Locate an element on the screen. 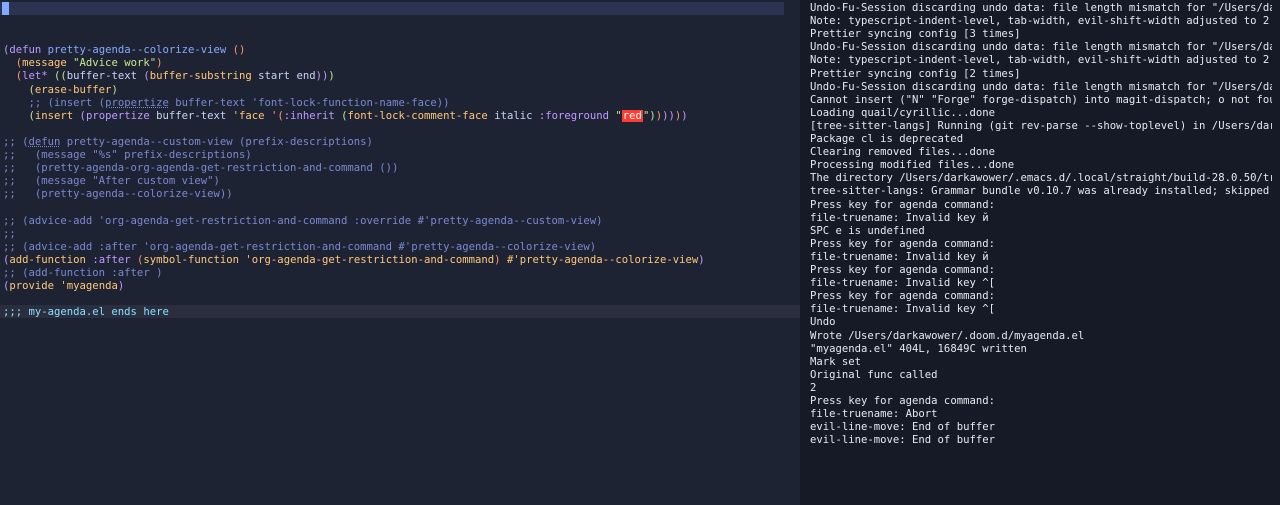 This screenshot has height=505, width=1280. message-line: Prettier syncing config [3 times] is located at coordinates (915, 34).